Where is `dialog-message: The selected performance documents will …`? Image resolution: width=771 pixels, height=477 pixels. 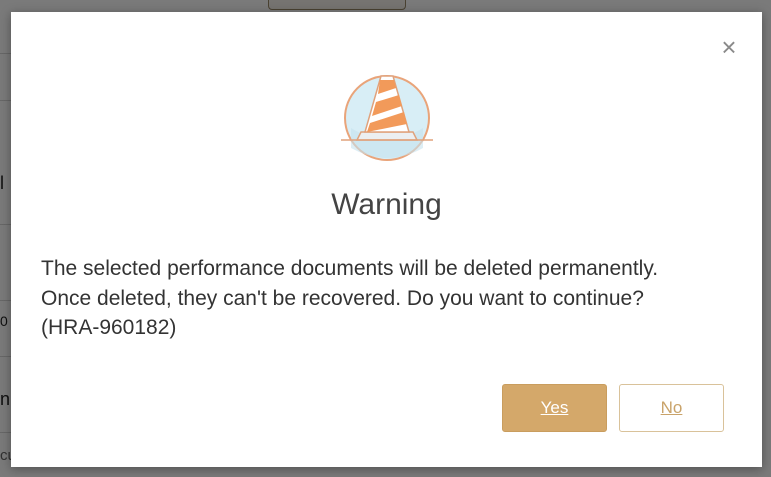 dialog-message: The selected performance documents will … is located at coordinates (350, 298).